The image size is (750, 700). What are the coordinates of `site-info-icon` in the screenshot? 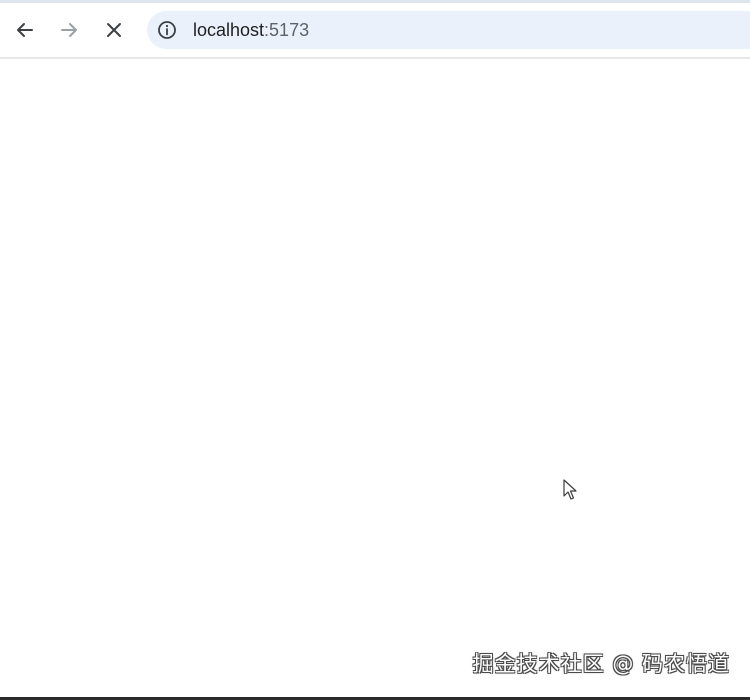 It's located at (167, 30).